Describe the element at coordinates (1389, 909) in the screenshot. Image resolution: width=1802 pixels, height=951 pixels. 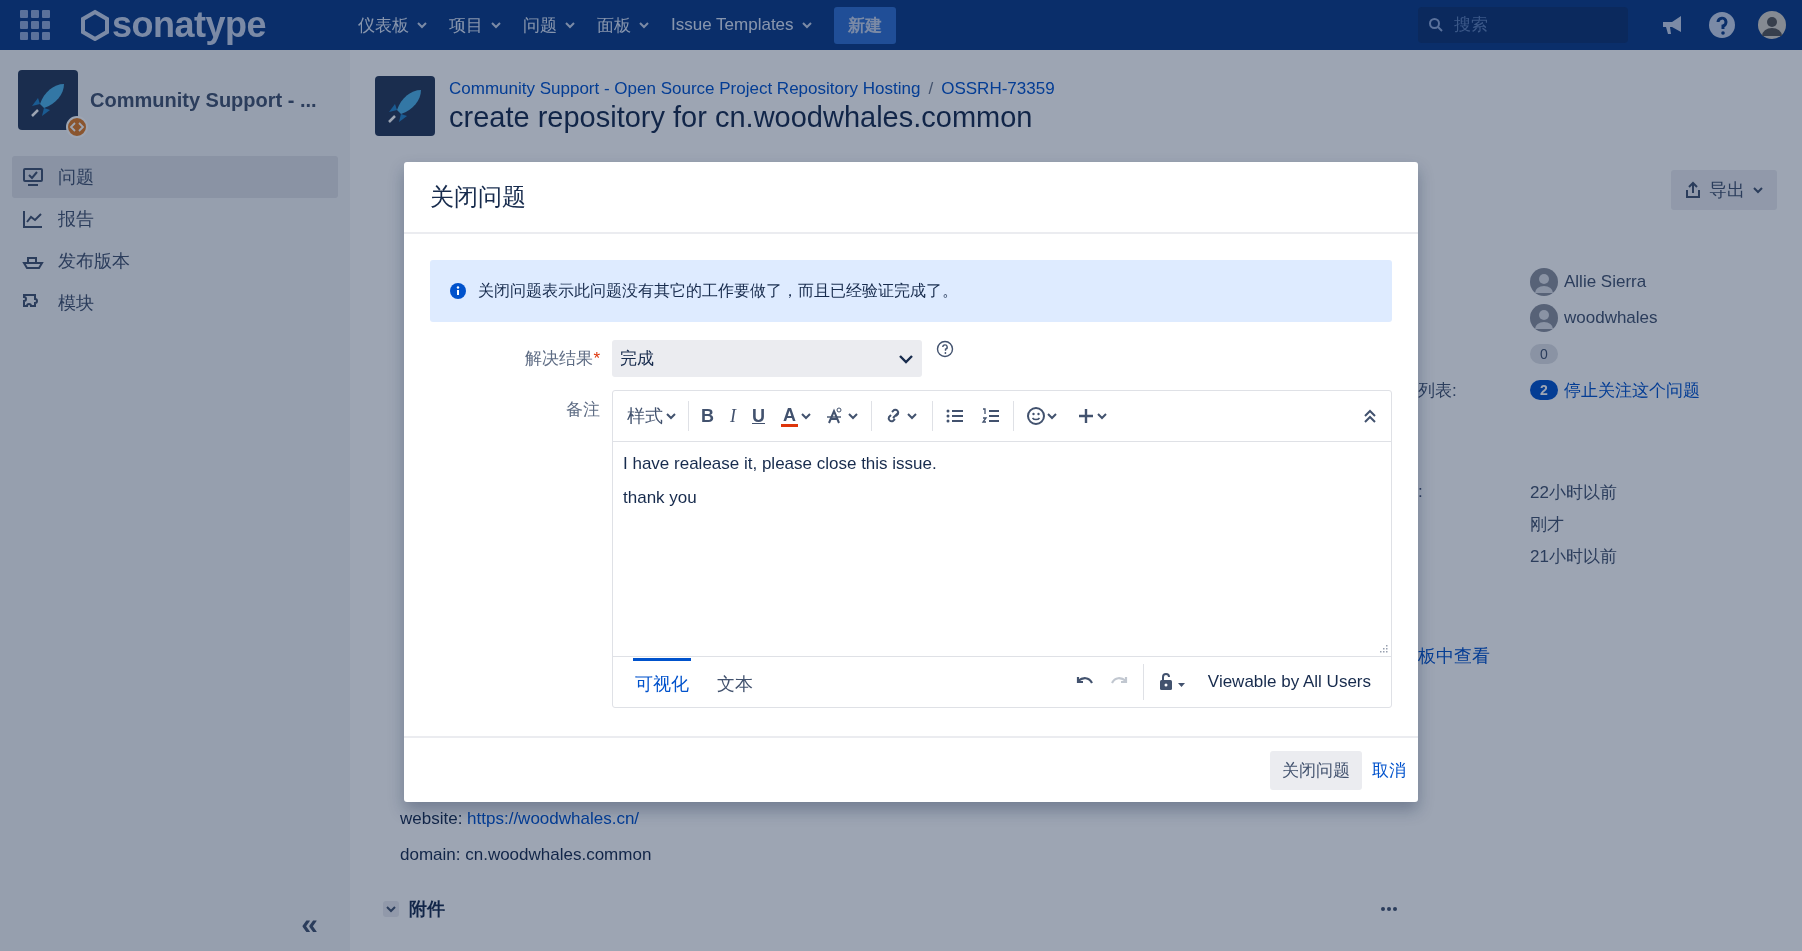
I see `more-icon` at that location.